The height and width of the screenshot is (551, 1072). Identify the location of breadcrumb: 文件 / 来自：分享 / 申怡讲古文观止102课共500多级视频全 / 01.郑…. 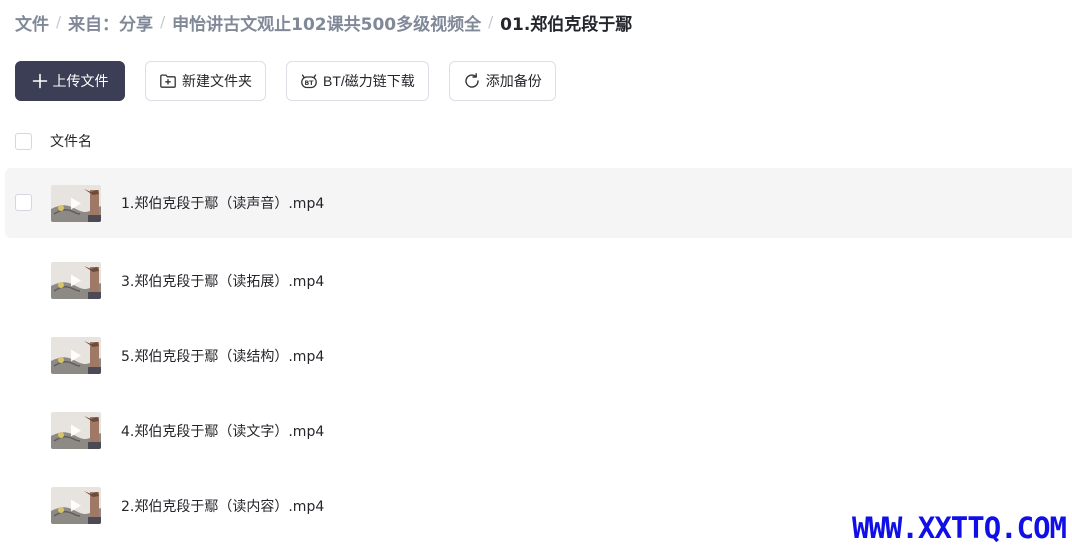
(323, 22).